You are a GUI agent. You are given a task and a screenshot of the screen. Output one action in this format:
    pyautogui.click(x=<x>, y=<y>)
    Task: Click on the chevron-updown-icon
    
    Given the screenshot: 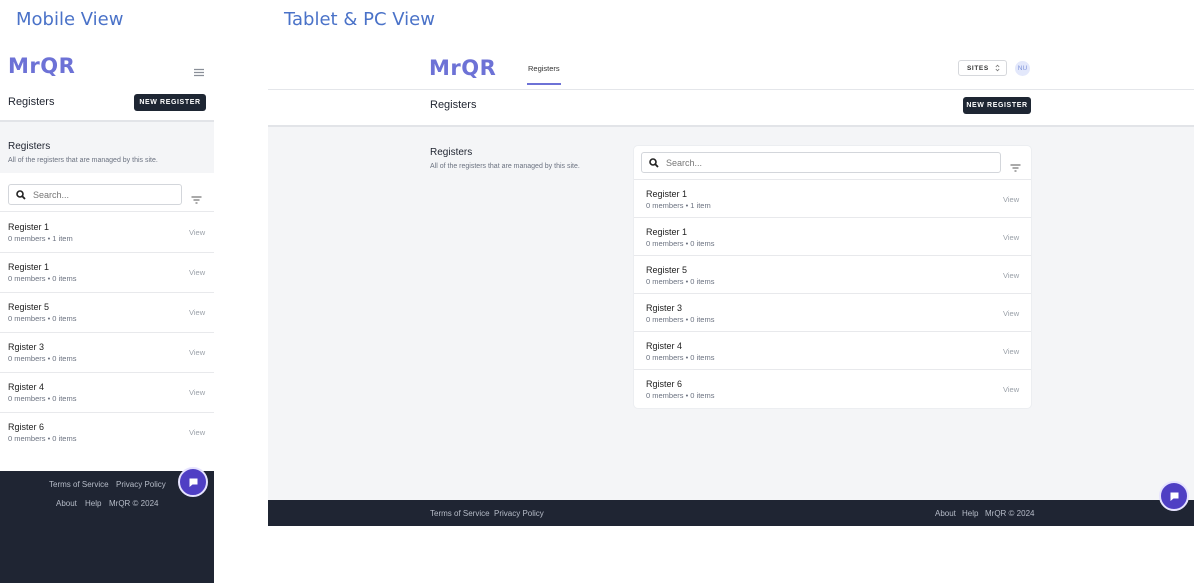 What is the action you would take?
    pyautogui.click(x=997, y=68)
    